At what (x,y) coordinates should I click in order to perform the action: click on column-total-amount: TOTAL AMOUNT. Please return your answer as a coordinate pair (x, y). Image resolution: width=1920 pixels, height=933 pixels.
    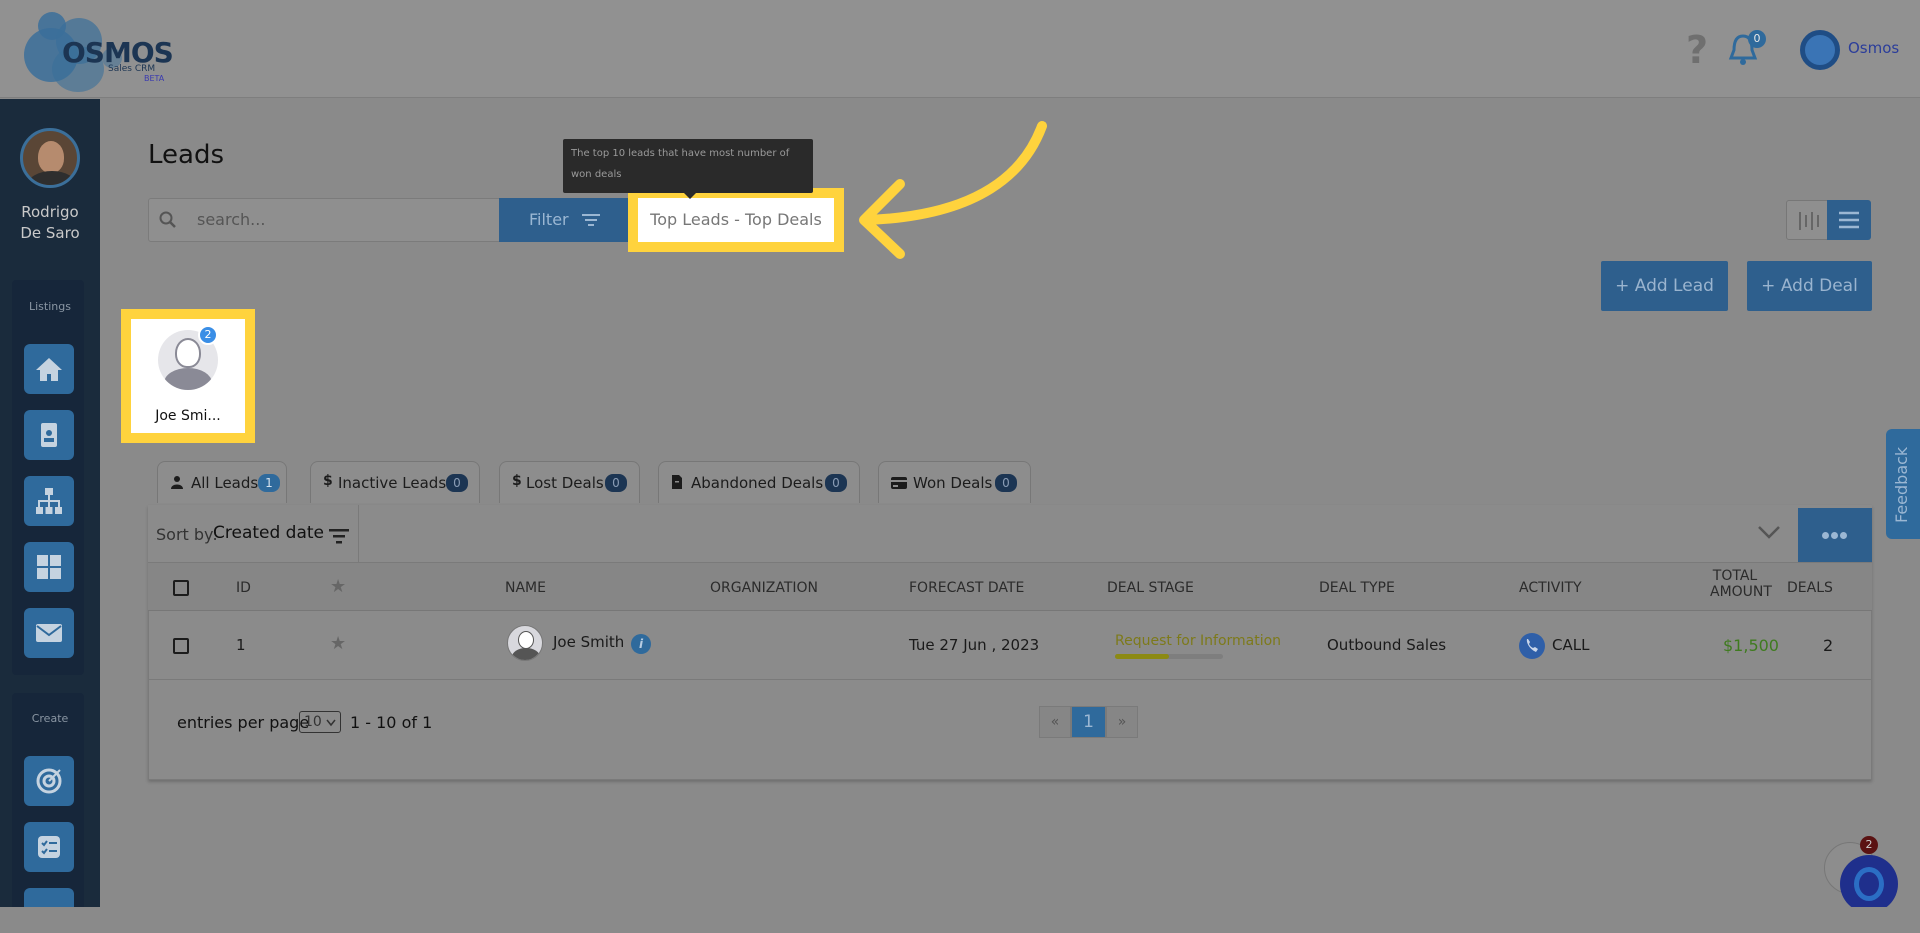
    Looking at the image, I should click on (1741, 584).